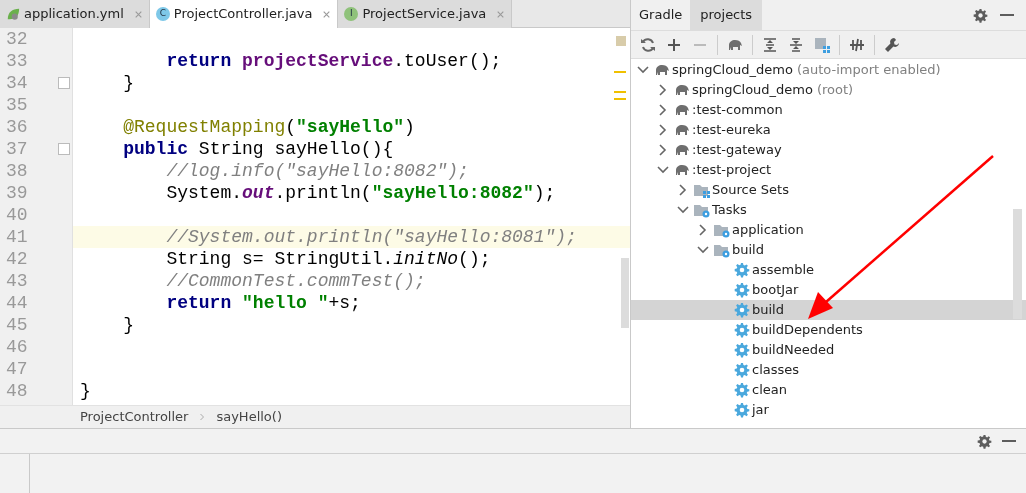 Image resolution: width=1026 pixels, height=493 pixels. Describe the element at coordinates (621, 41) in the screenshot. I see `marker-stripe-mark` at that location.